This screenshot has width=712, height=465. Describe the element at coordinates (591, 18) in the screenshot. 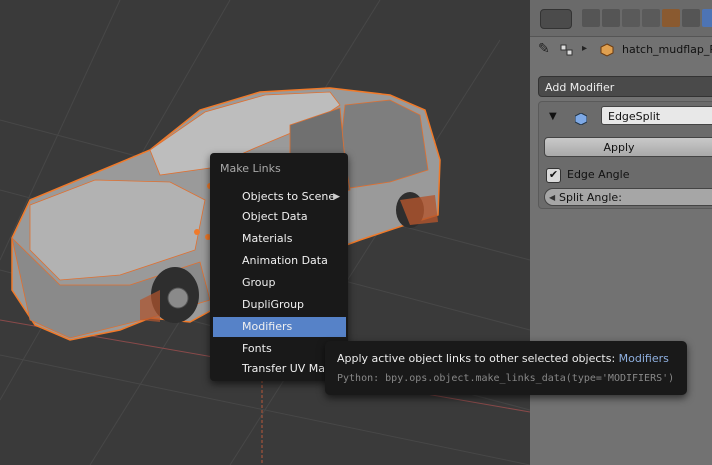

I see `render-icon` at that location.